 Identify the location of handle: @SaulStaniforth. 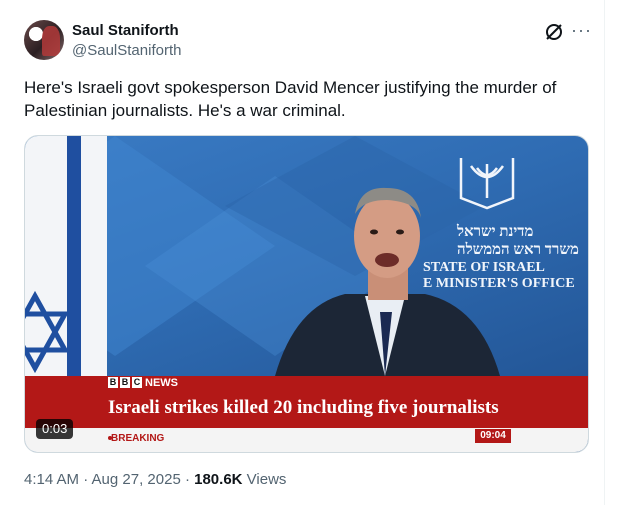
(126, 50).